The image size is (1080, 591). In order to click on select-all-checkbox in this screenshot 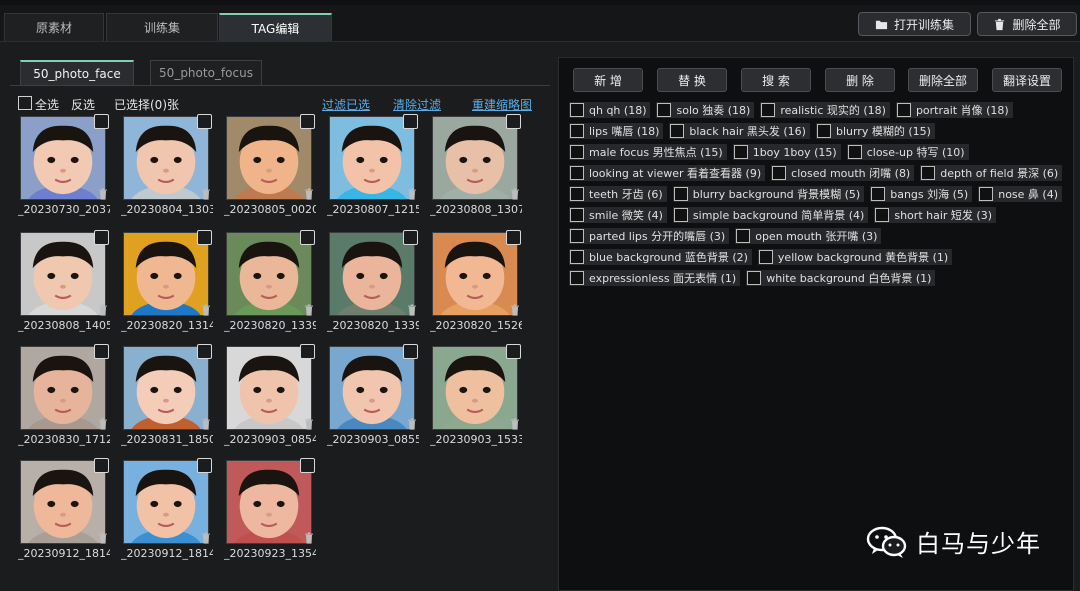, I will do `click(25, 103)`.